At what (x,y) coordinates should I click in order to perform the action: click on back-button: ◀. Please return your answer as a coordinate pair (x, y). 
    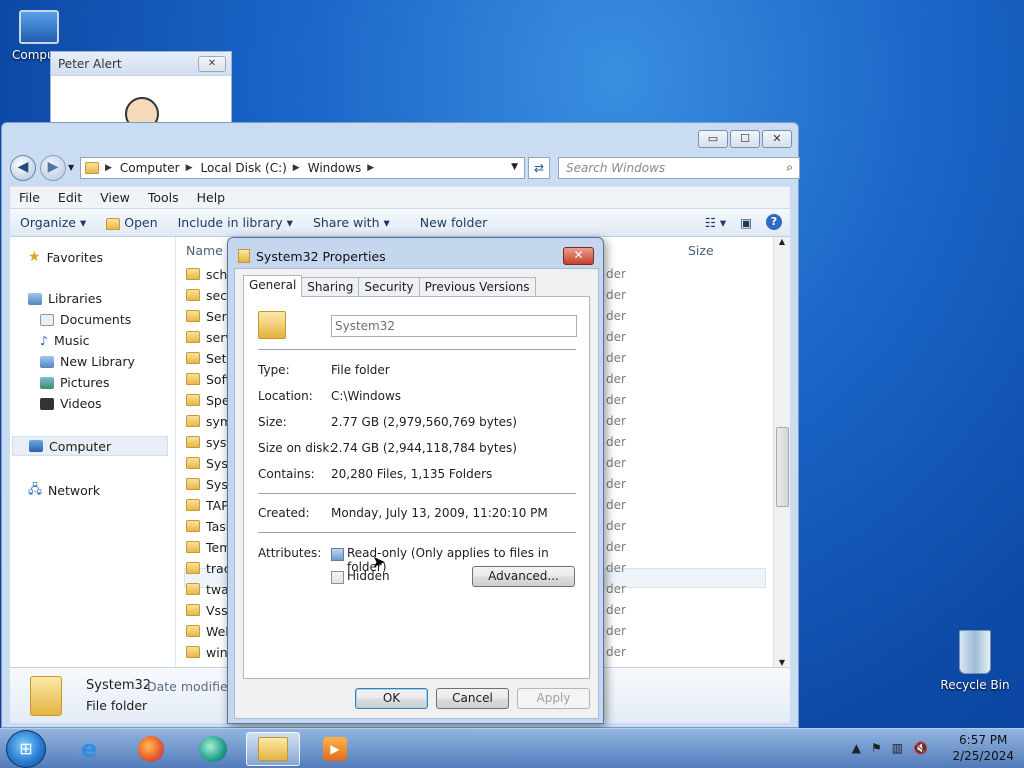
    Looking at the image, I should click on (23, 168).